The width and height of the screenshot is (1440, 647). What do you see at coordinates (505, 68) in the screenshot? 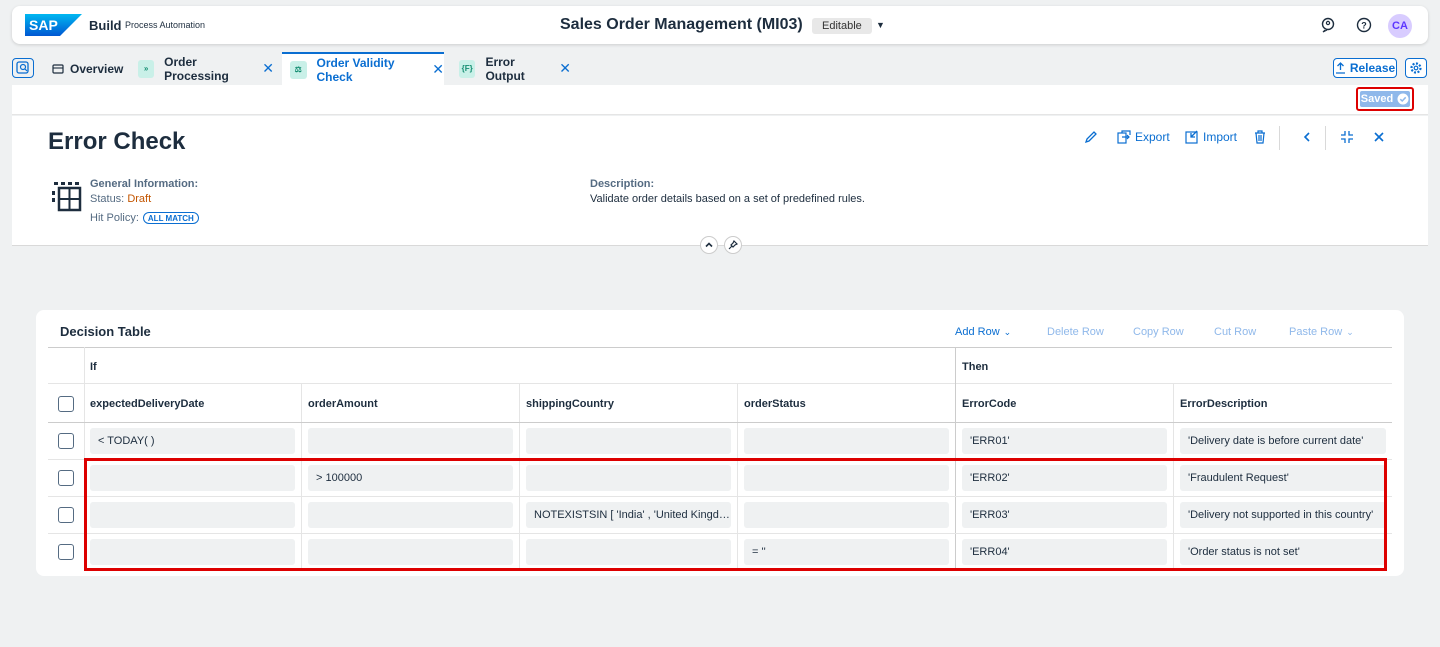
I see `tab-label: Error Output` at bounding box center [505, 68].